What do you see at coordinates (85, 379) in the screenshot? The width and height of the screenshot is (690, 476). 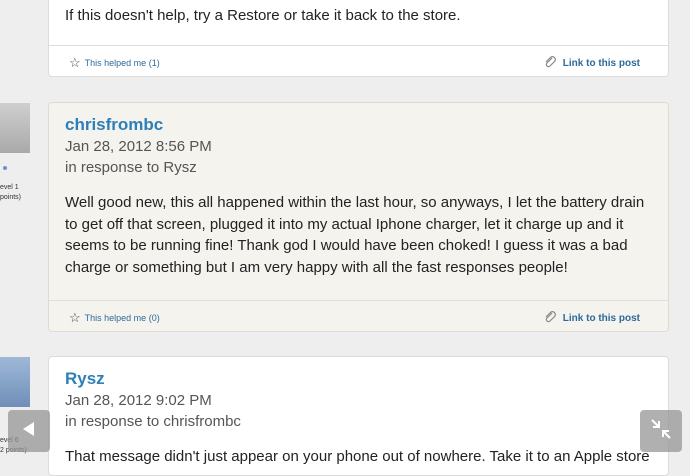 I see `author-name: Rysz` at bounding box center [85, 379].